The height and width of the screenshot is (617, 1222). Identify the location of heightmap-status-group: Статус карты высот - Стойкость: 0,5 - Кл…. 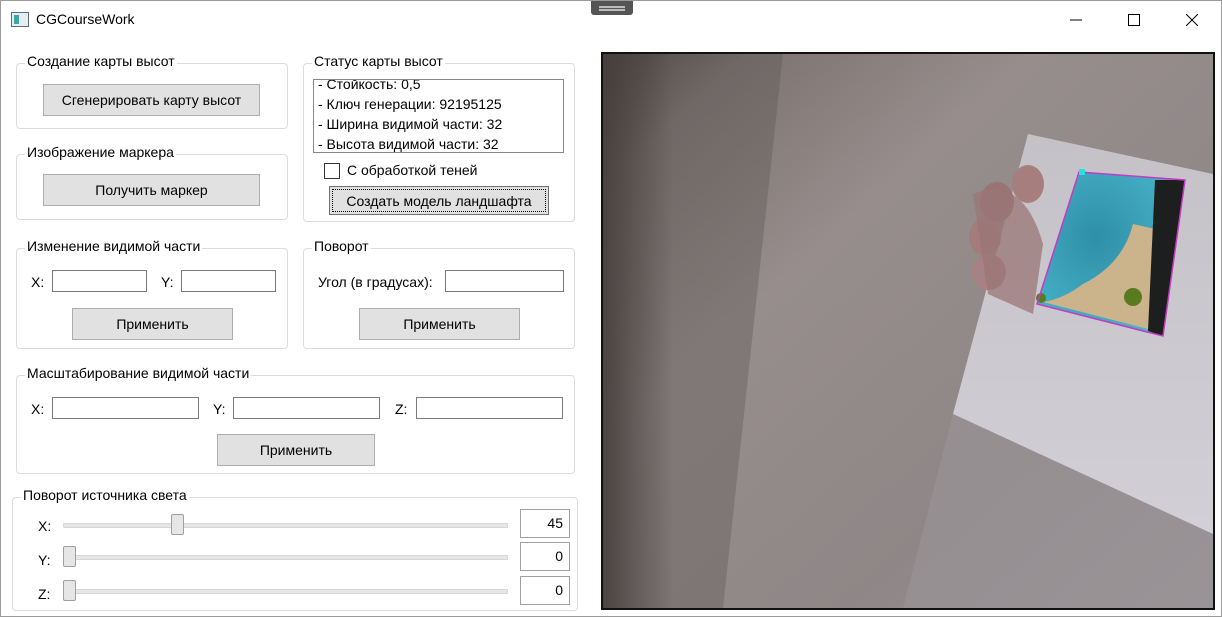
(439, 137).